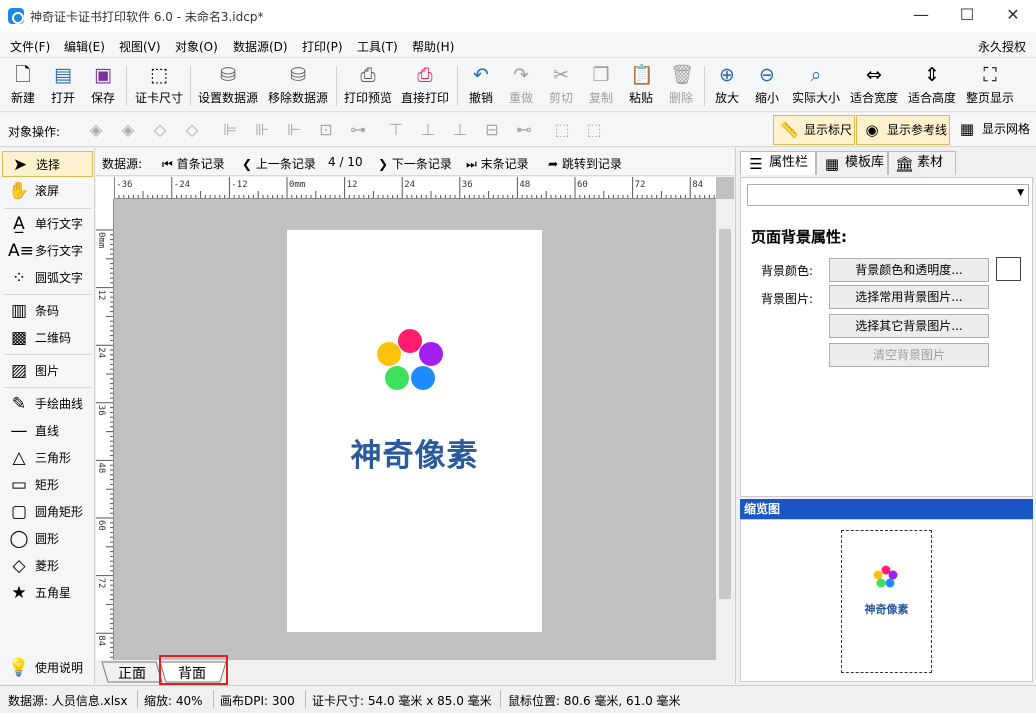 The width and height of the screenshot is (1036, 713). What do you see at coordinates (562, 130) in the screenshot?
I see `group-icon: ⬚` at bounding box center [562, 130].